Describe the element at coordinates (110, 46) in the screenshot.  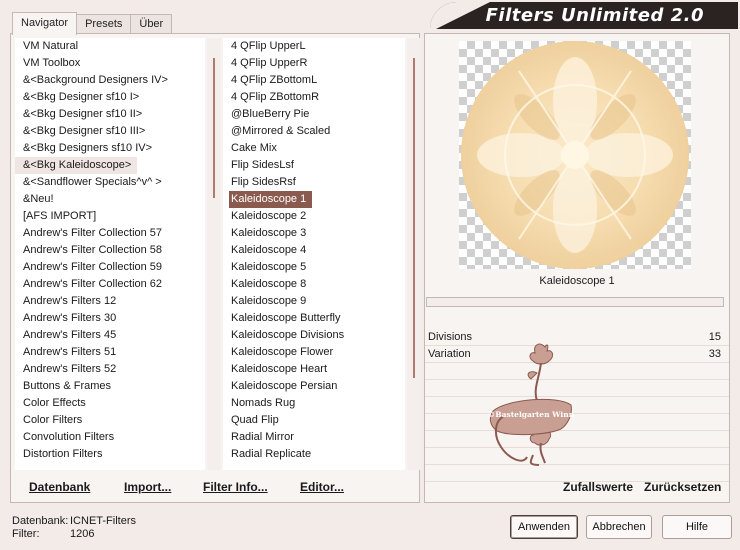
I see `list-item: VM Natural` at that location.